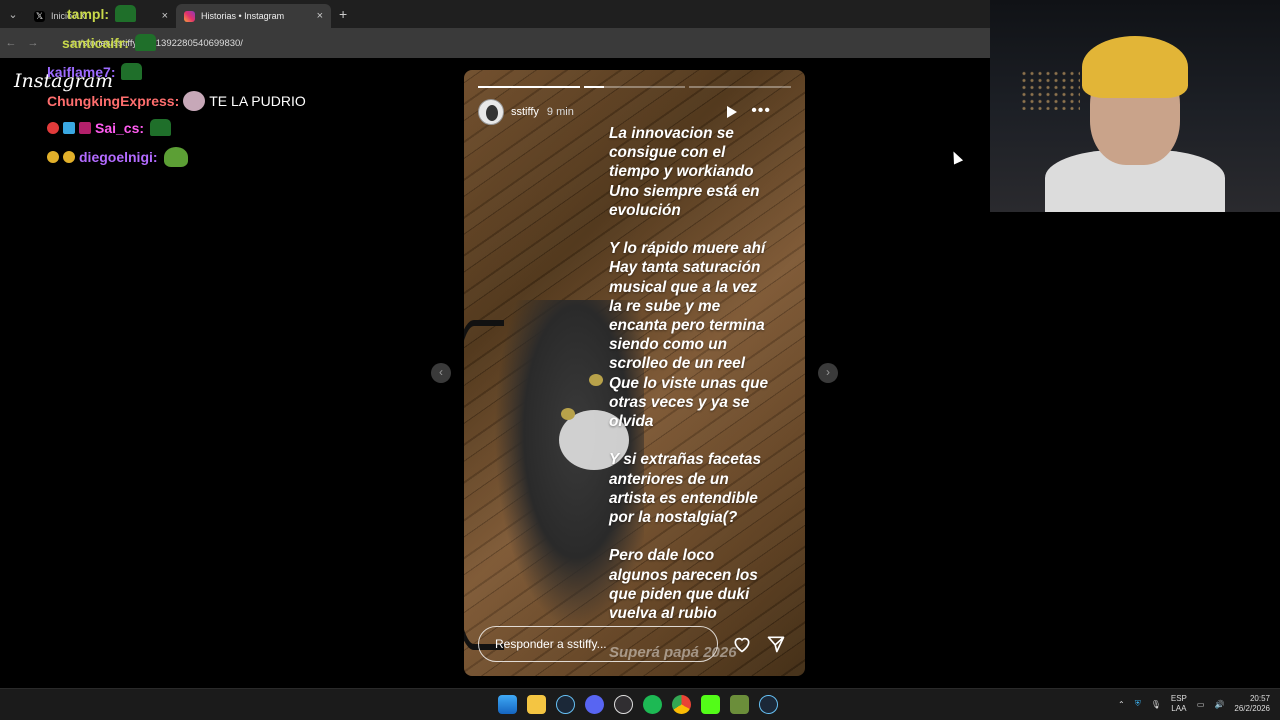 This screenshot has width=1280, height=720. What do you see at coordinates (1179, 708) in the screenshot?
I see `language-layout: LAA` at bounding box center [1179, 708].